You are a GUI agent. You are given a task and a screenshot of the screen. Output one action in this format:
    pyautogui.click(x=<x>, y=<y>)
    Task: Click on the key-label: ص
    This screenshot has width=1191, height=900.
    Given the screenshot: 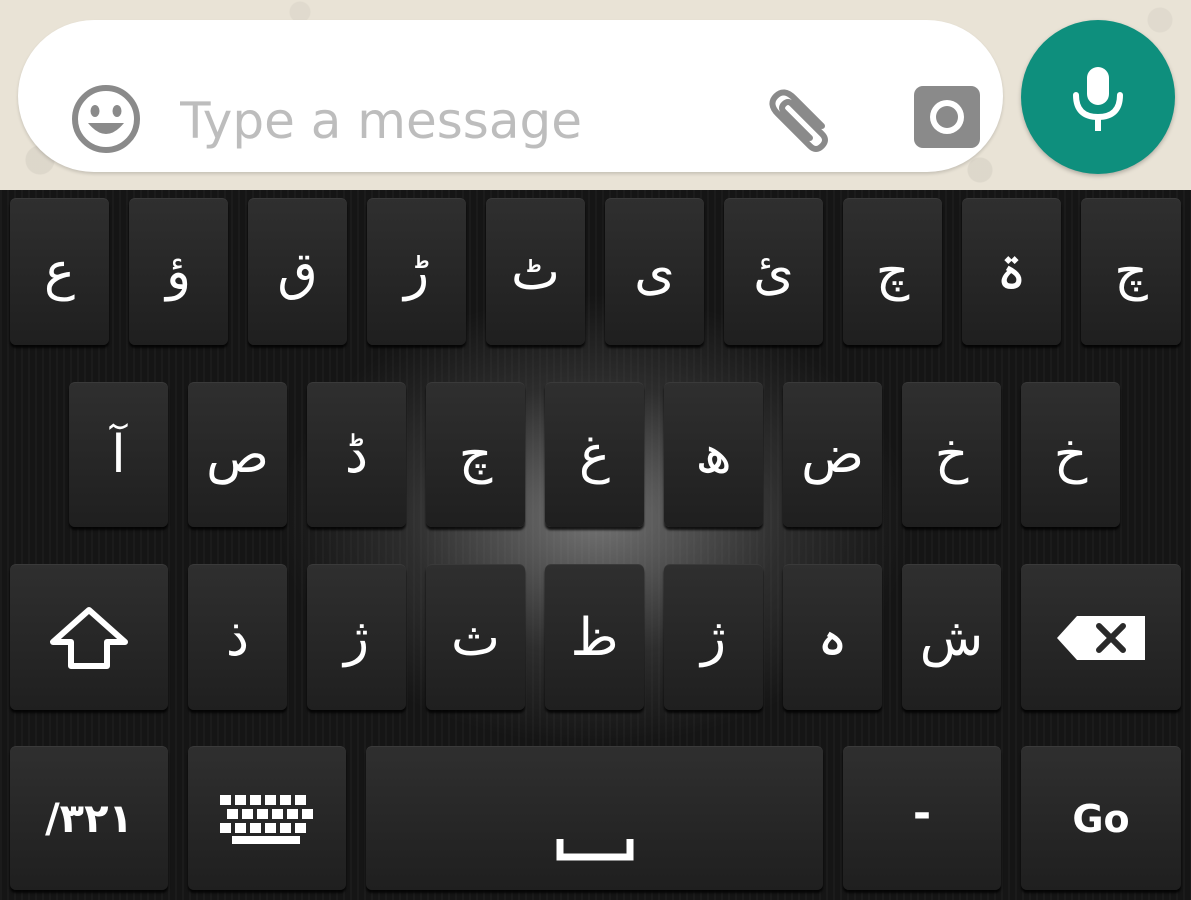 What is the action you would take?
    pyautogui.click(x=237, y=455)
    